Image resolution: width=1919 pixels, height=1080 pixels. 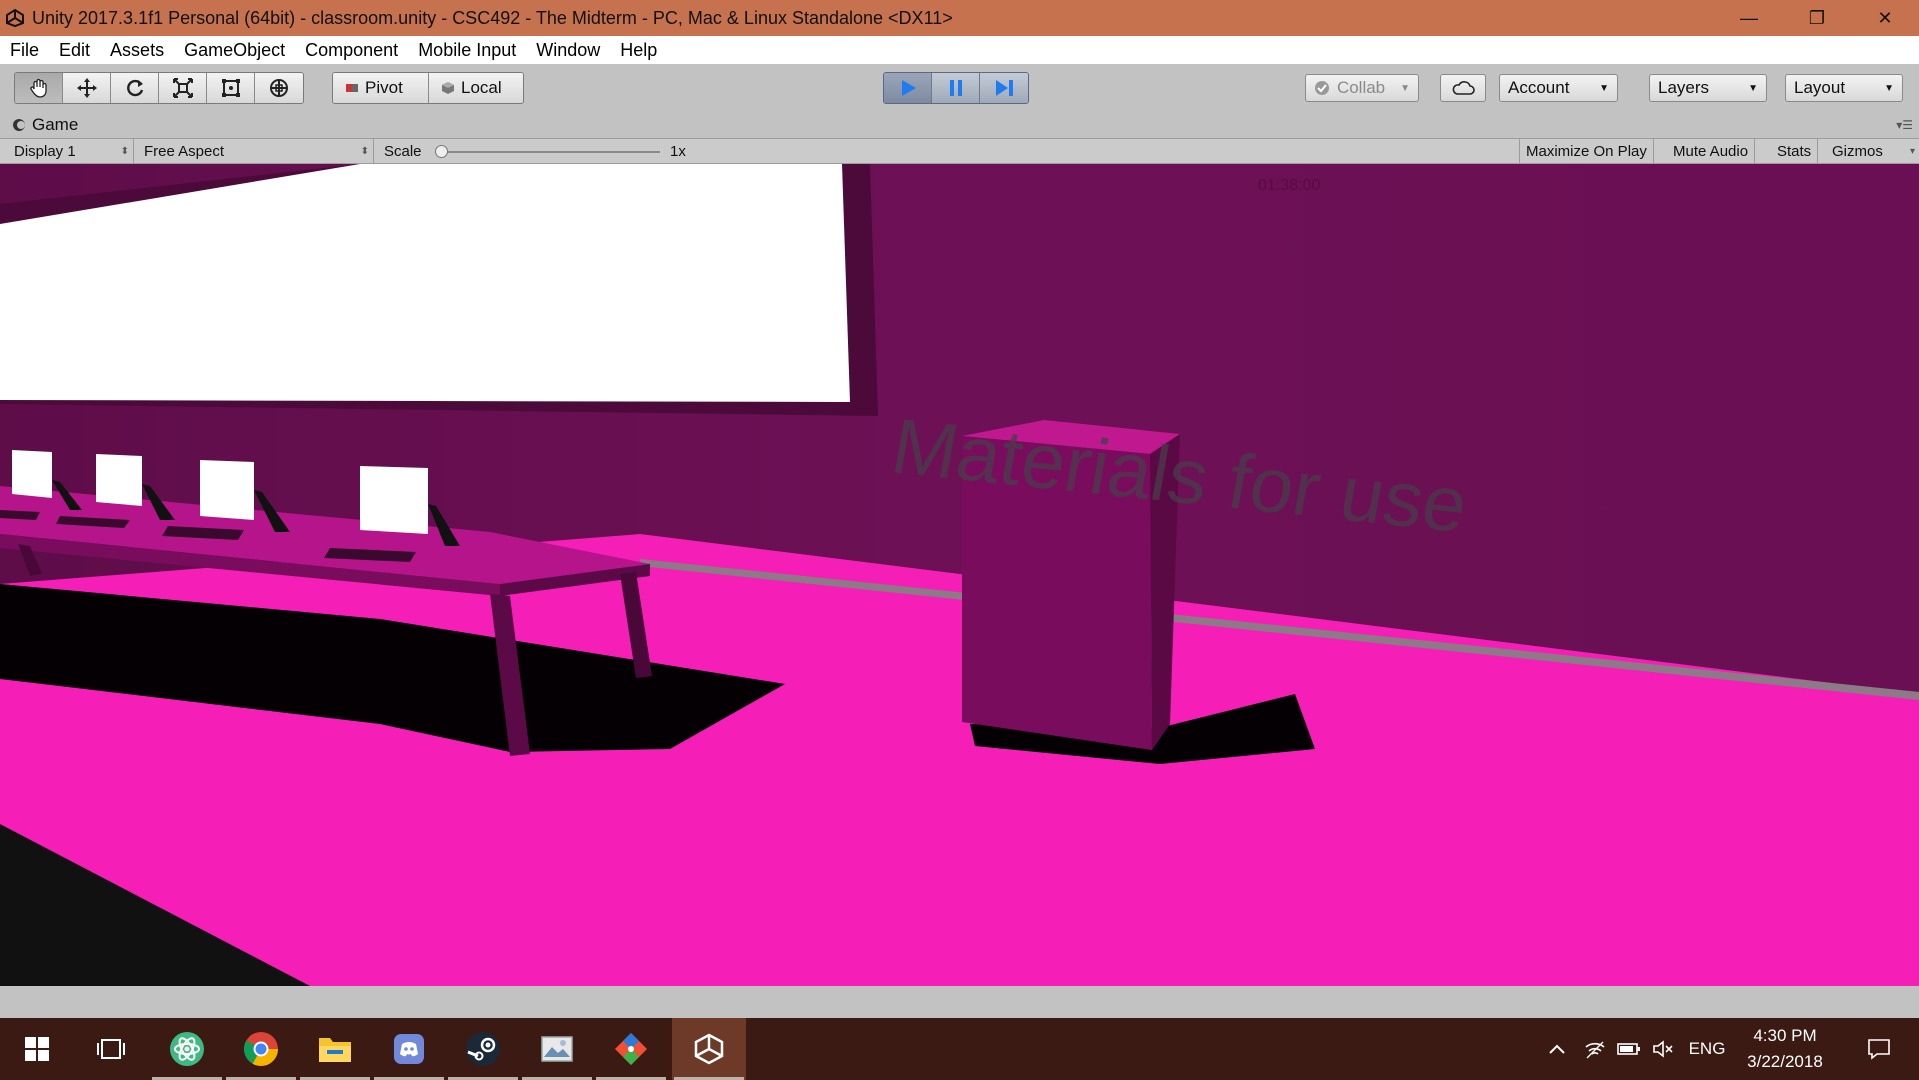 I want to click on local-label: Local, so click(x=481, y=87).